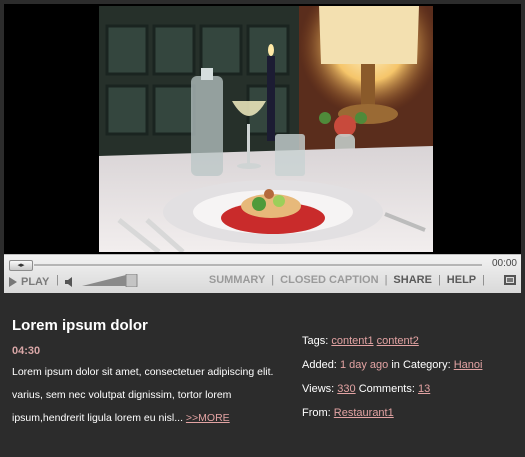 This screenshot has height=457, width=525. Describe the element at coordinates (318, 389) in the screenshot. I see `views-label: Views:` at that location.